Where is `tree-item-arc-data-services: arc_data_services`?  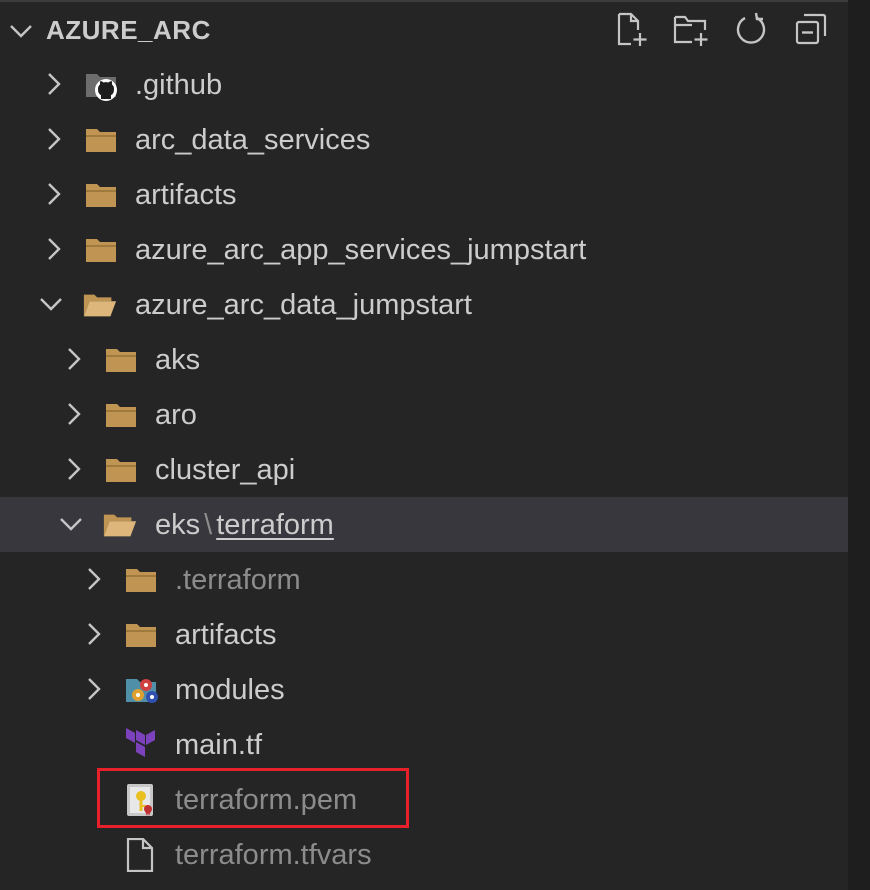
tree-item-arc-data-services: arc_data_services is located at coordinates (424, 139).